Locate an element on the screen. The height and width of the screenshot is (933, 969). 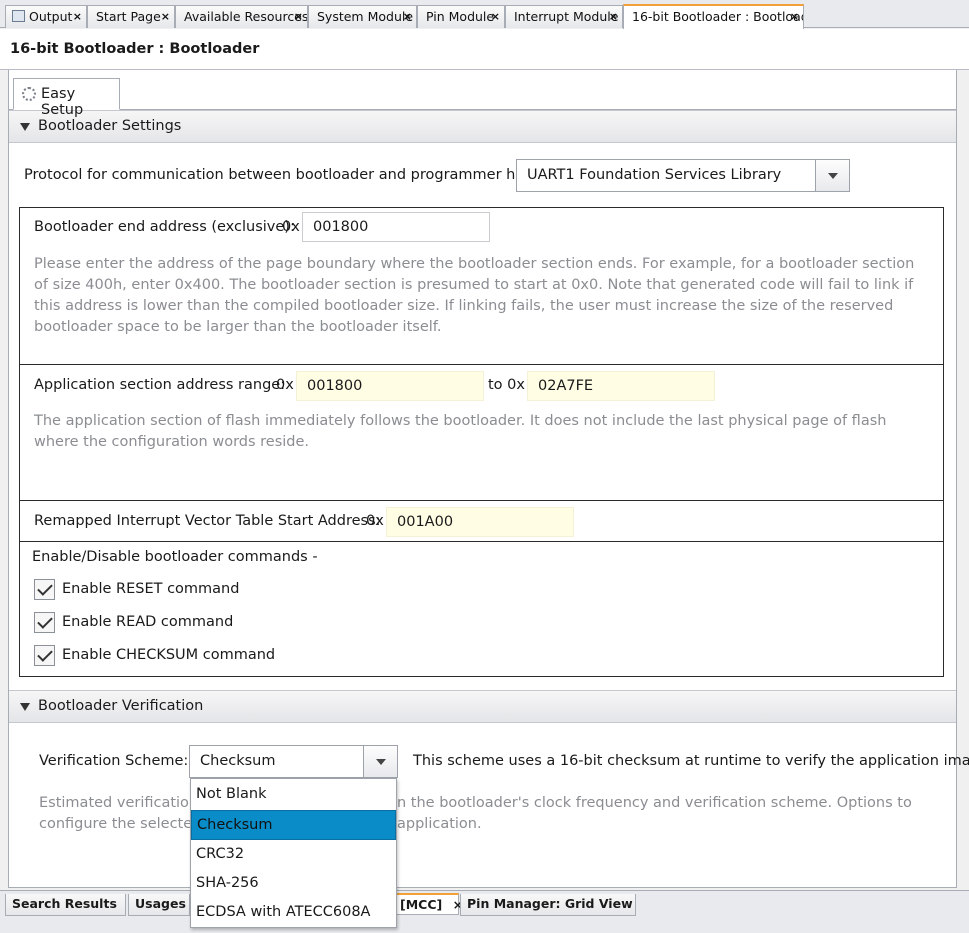
verification-help-2b: application. is located at coordinates (439, 824).